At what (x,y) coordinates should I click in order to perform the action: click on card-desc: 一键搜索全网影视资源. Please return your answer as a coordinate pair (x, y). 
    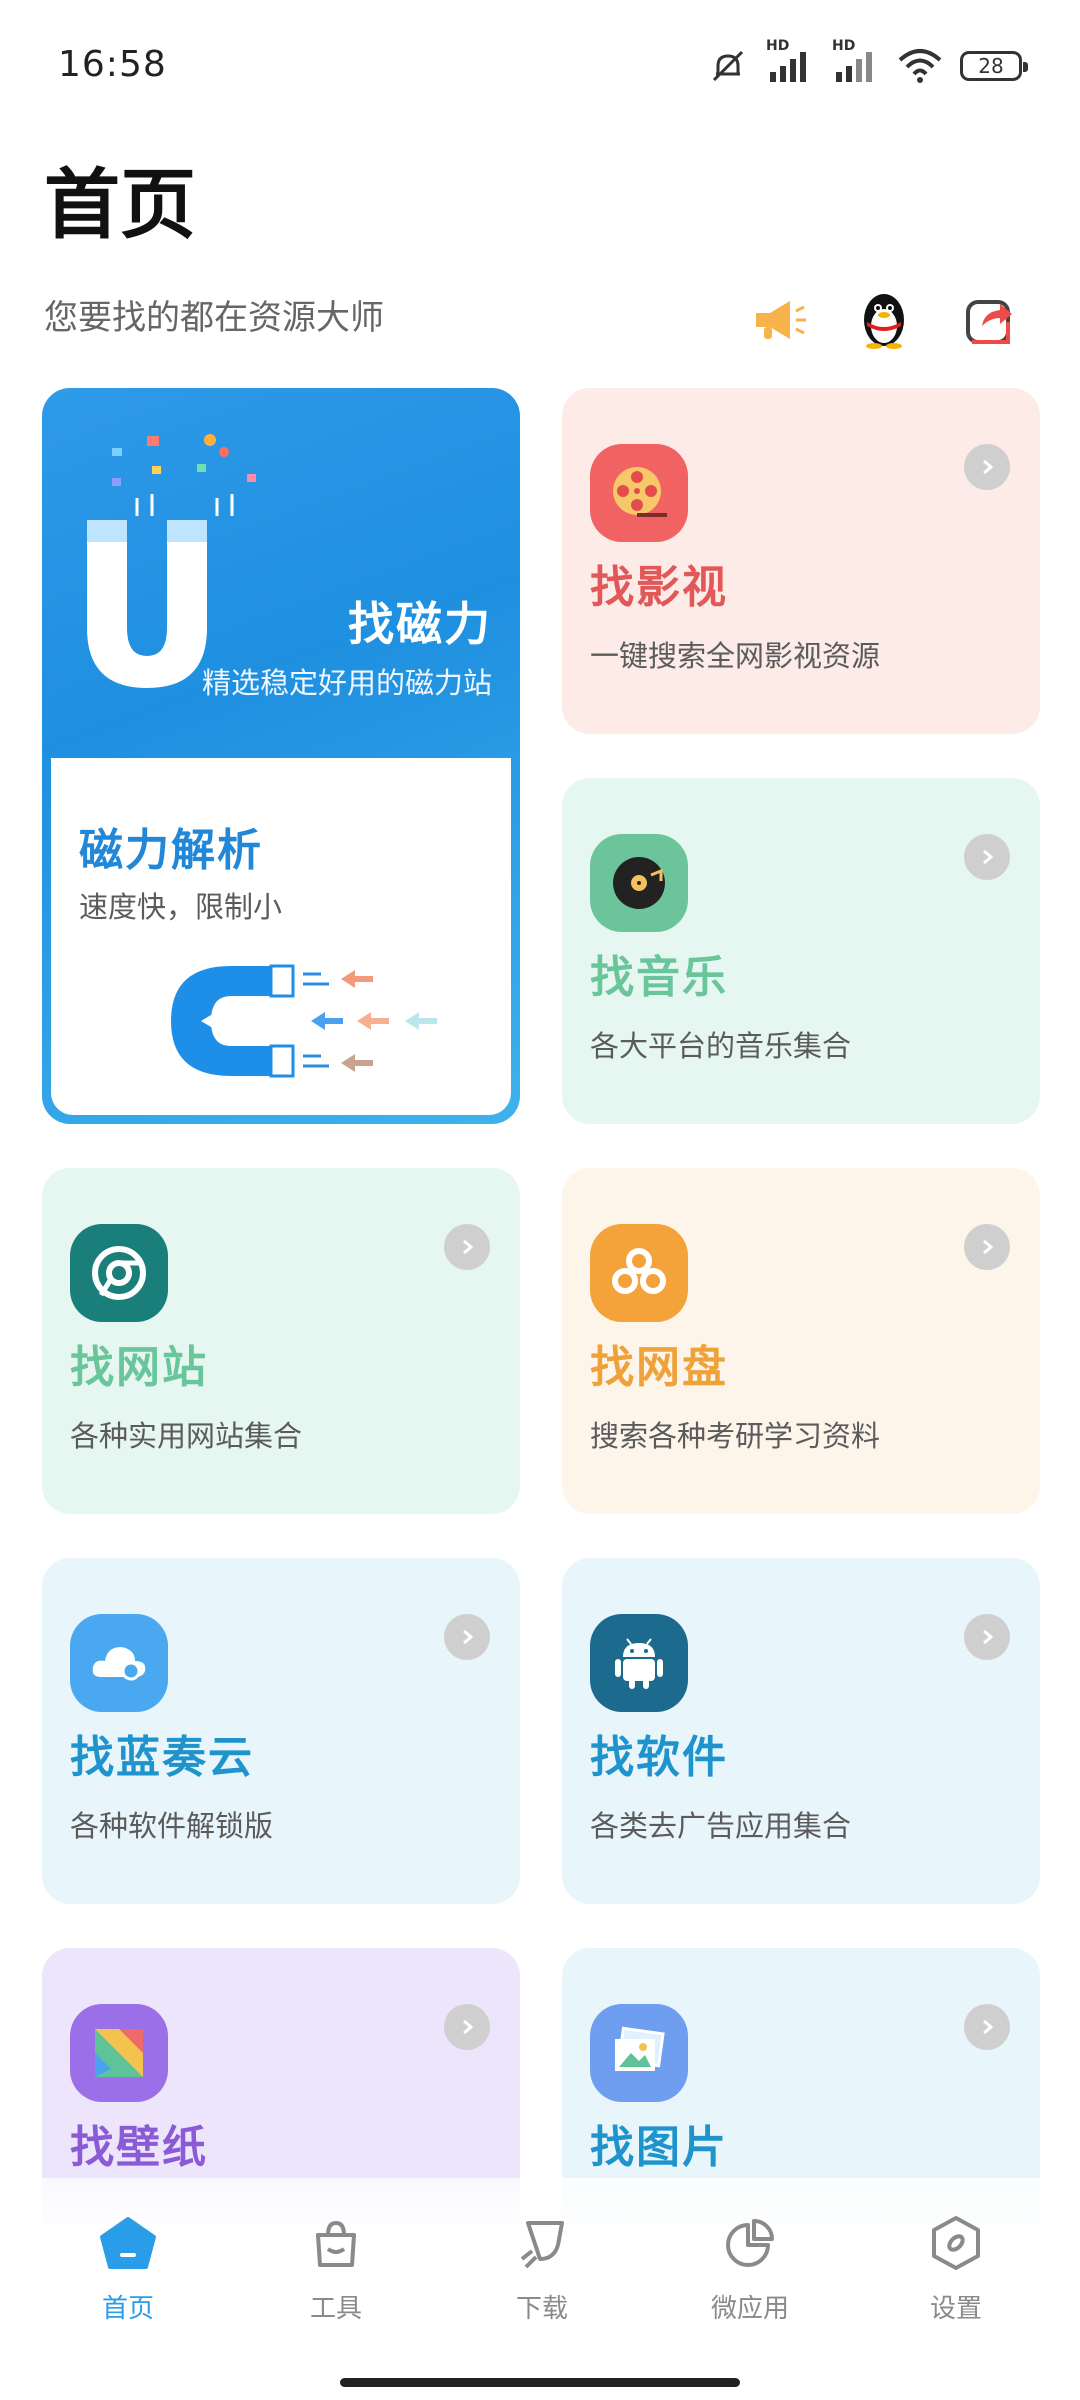
    Looking at the image, I should click on (735, 656).